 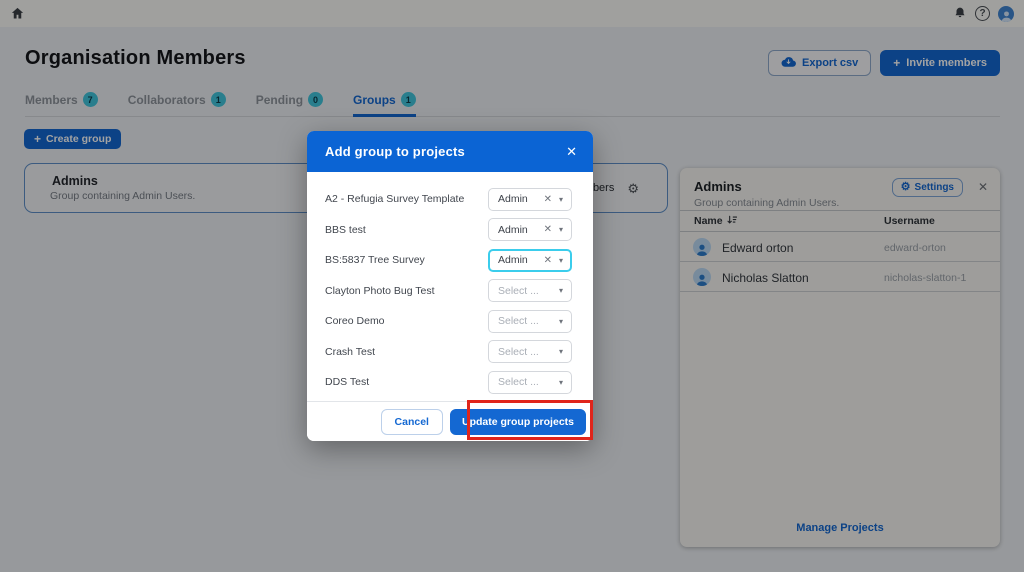 What do you see at coordinates (375, 260) in the screenshot?
I see `project-name: BS:5837 Tree Survey` at bounding box center [375, 260].